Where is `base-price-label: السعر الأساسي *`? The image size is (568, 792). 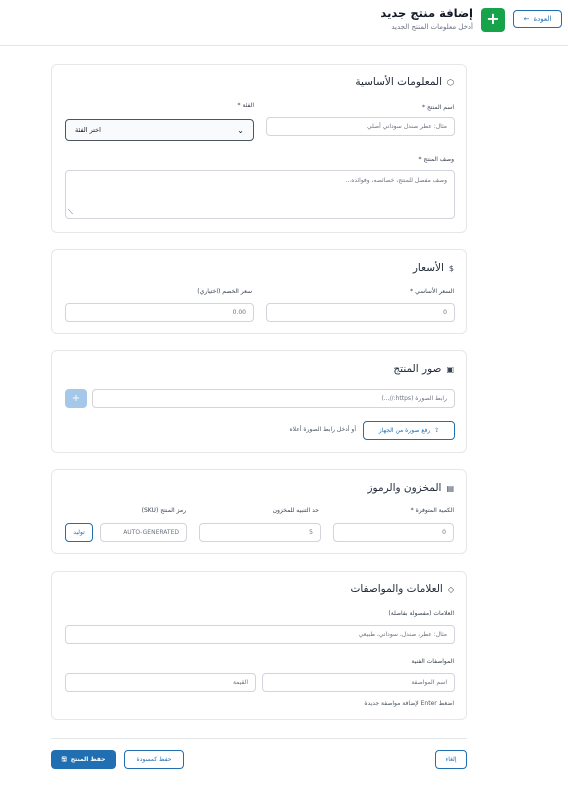 base-price-label: السعر الأساسي * is located at coordinates (432, 291).